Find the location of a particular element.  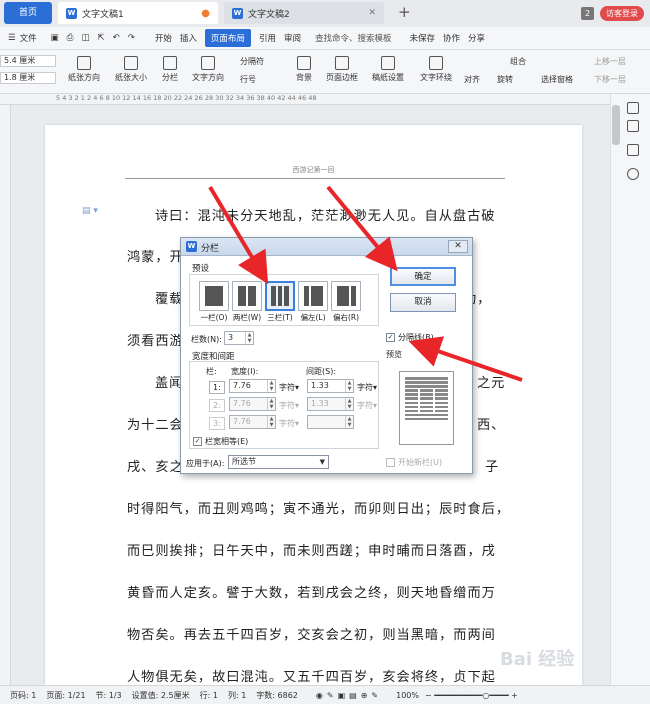

border-button: 页面边框 is located at coordinates (342, 69).